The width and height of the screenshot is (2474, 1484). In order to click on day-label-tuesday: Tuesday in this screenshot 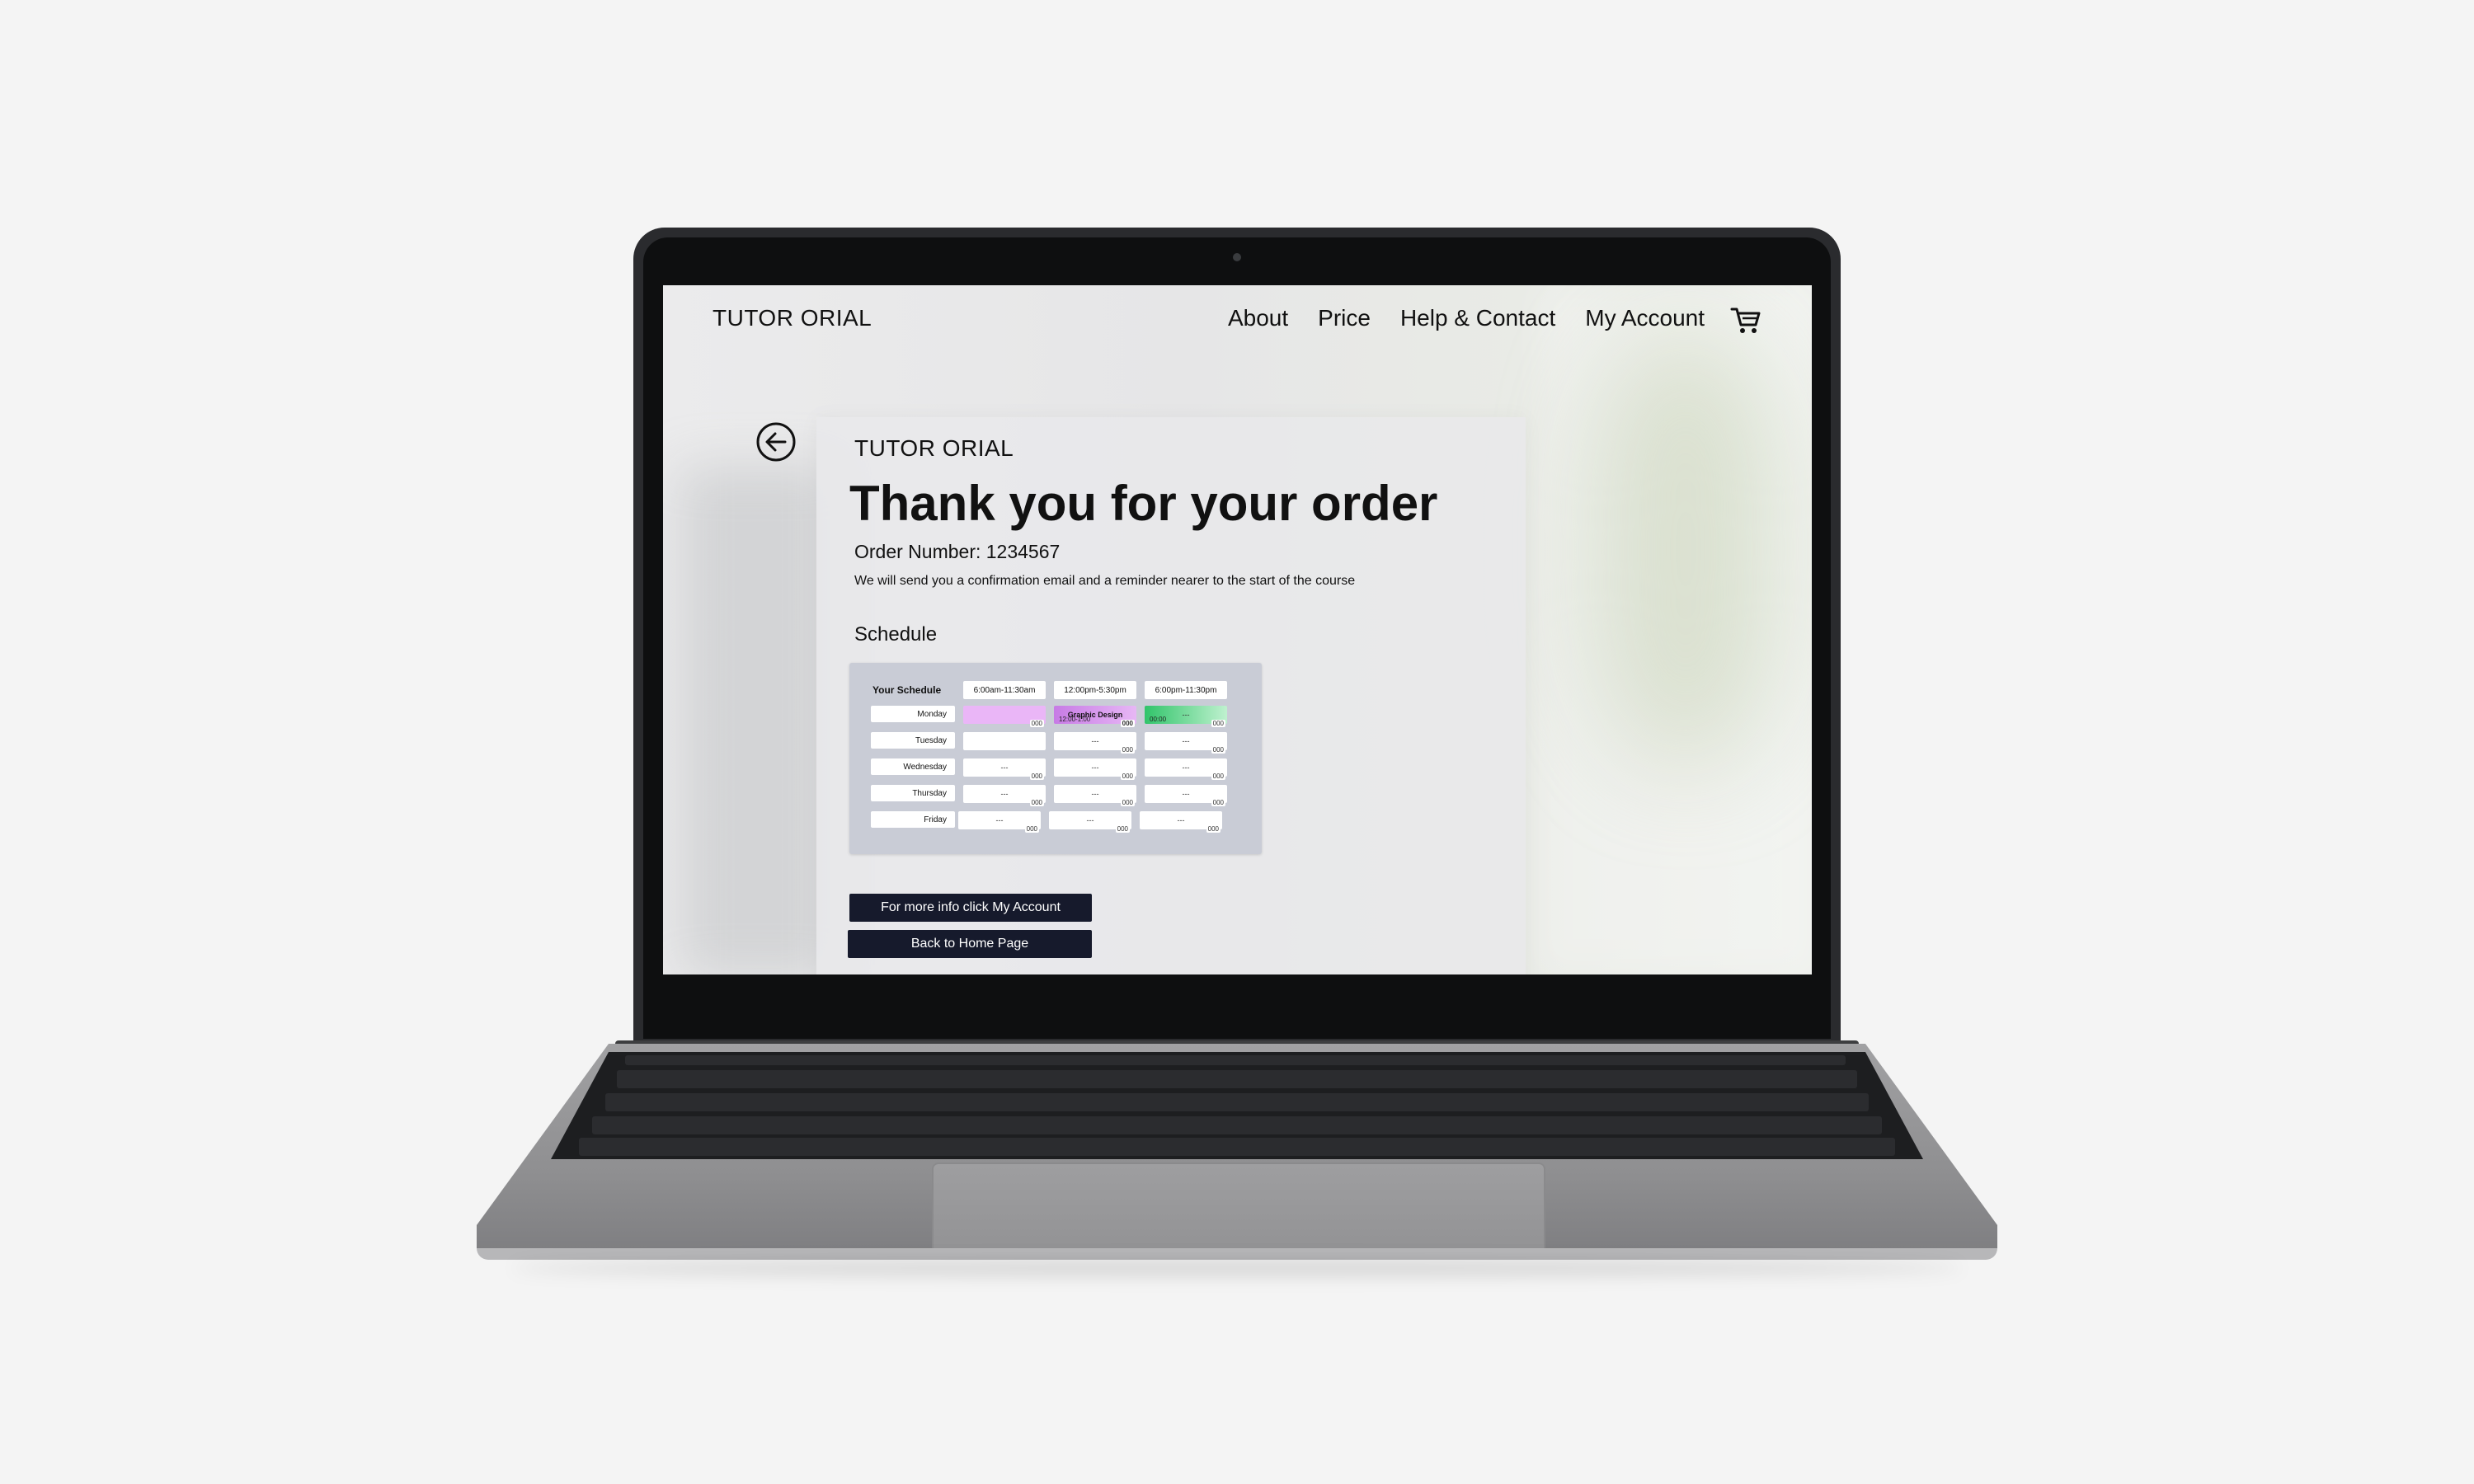, I will do `click(913, 740)`.